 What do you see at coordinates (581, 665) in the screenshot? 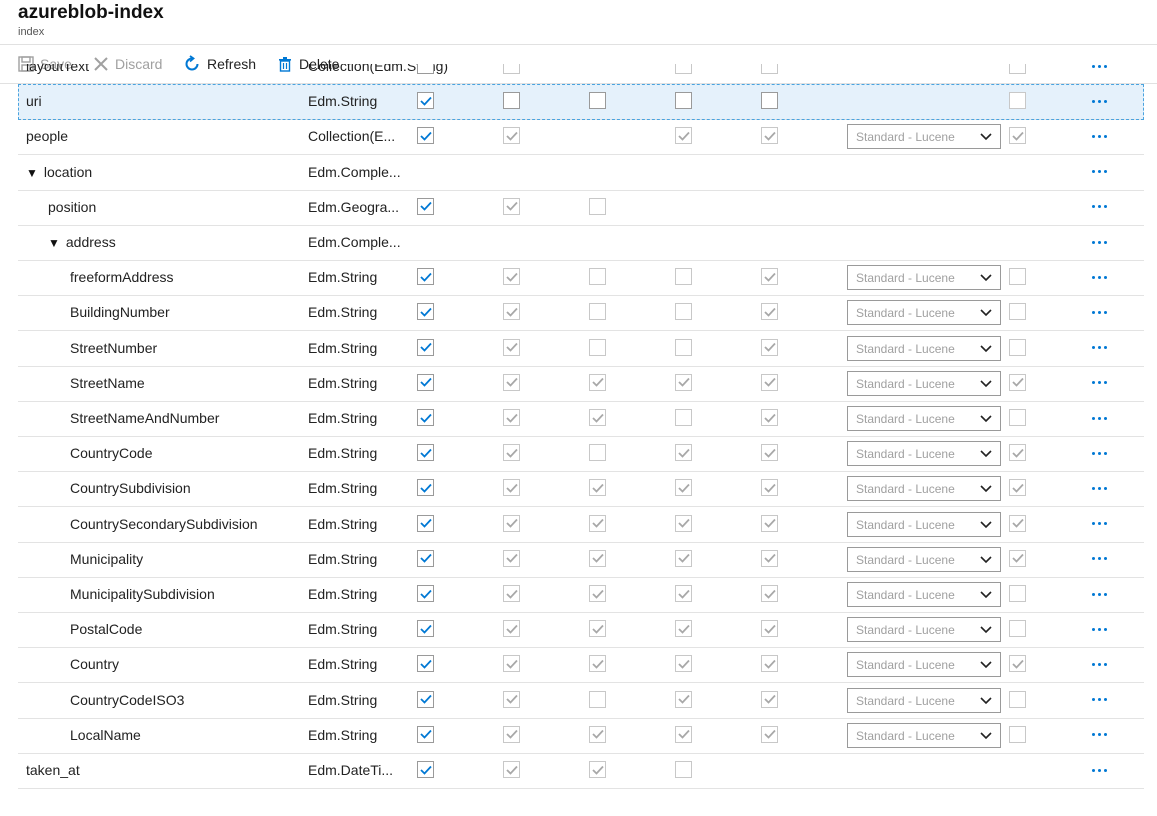
I see `field-row: Country Edm.String Standard - Lucene` at bounding box center [581, 665].